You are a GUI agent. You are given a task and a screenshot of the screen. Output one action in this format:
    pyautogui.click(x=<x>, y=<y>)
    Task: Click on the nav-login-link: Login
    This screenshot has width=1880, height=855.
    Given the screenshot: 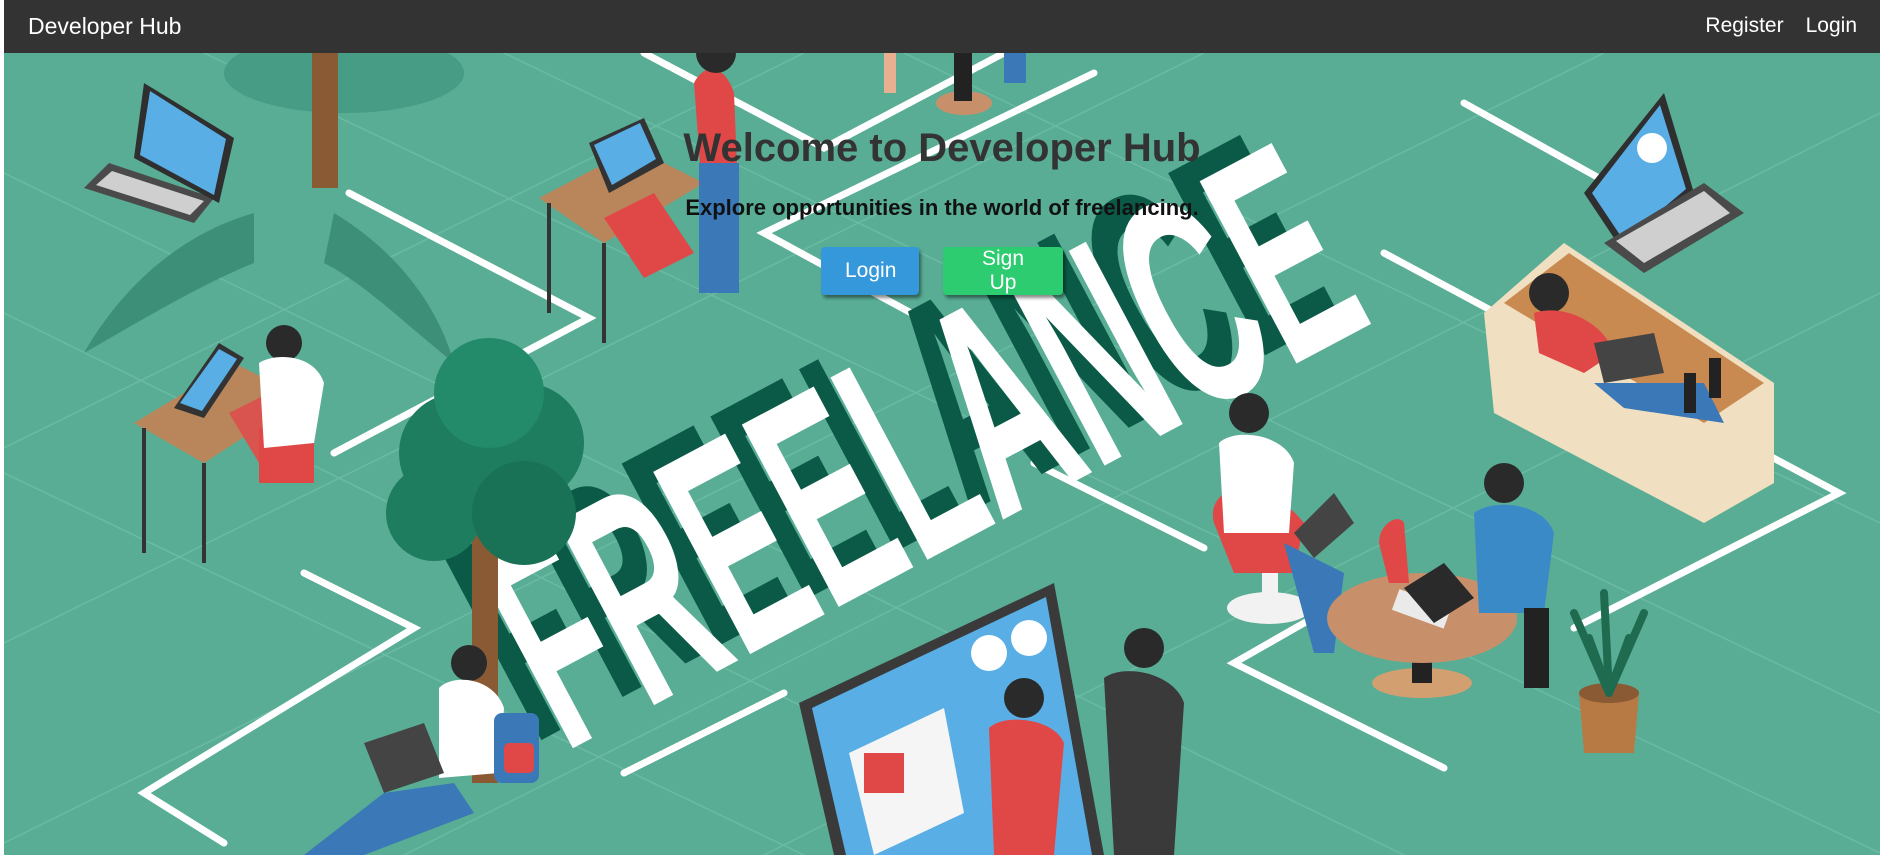 What is the action you would take?
    pyautogui.click(x=1831, y=26)
    